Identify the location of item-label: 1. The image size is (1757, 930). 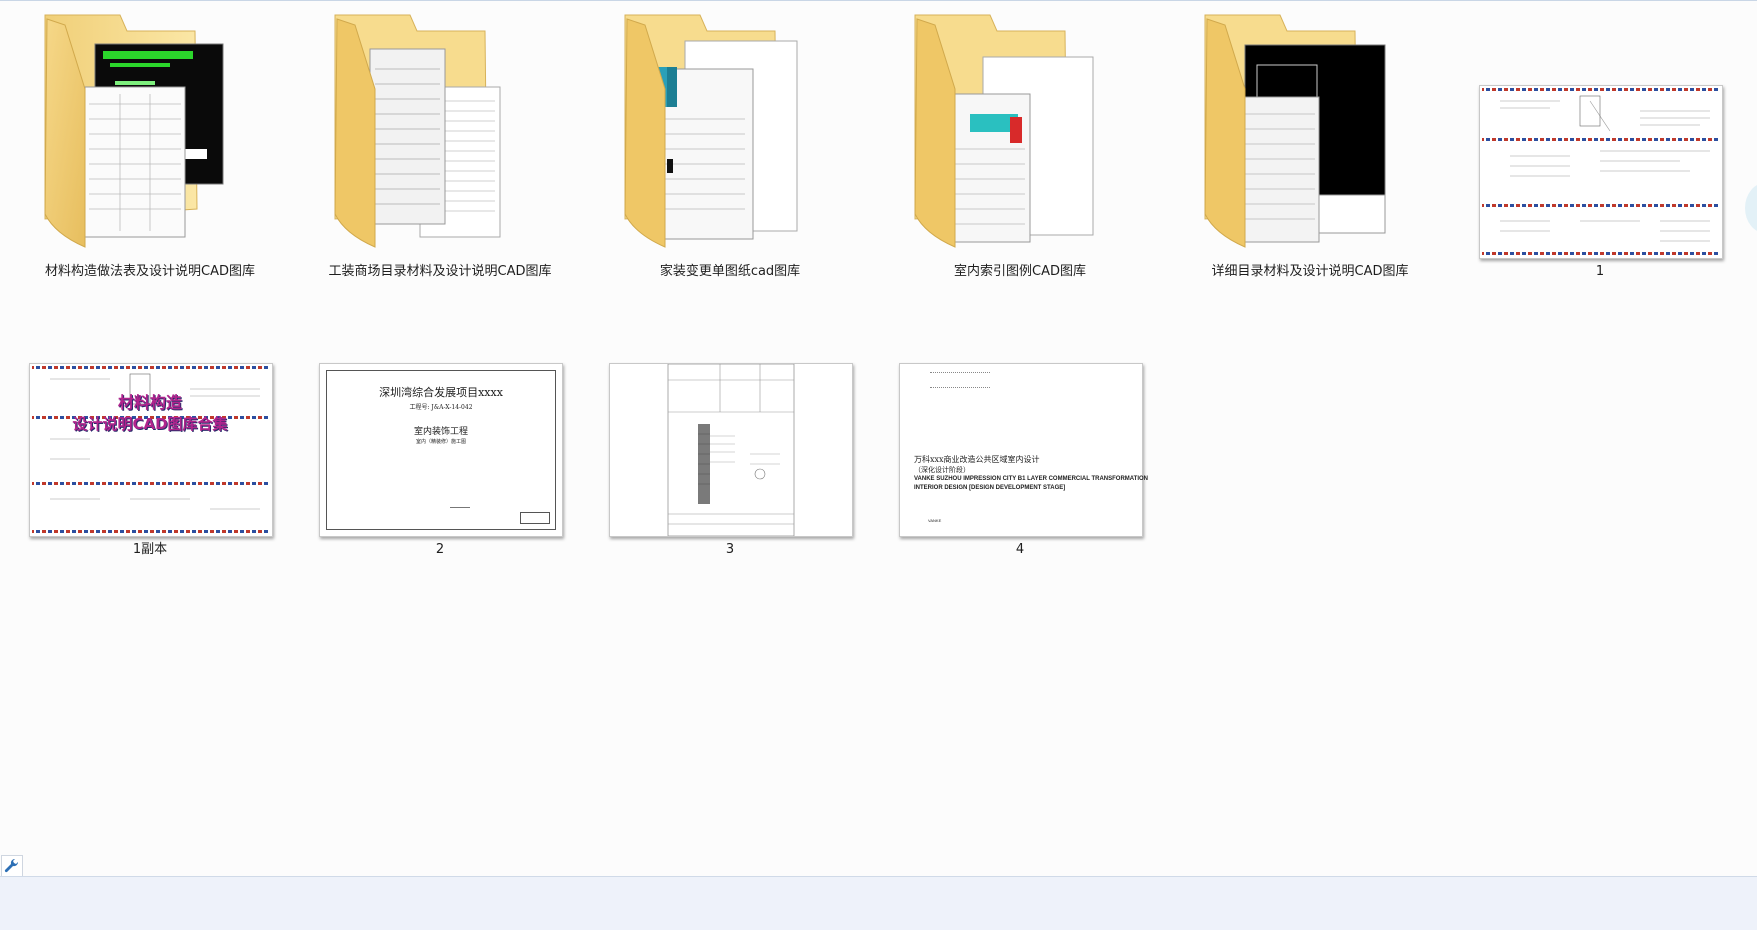
(1600, 271).